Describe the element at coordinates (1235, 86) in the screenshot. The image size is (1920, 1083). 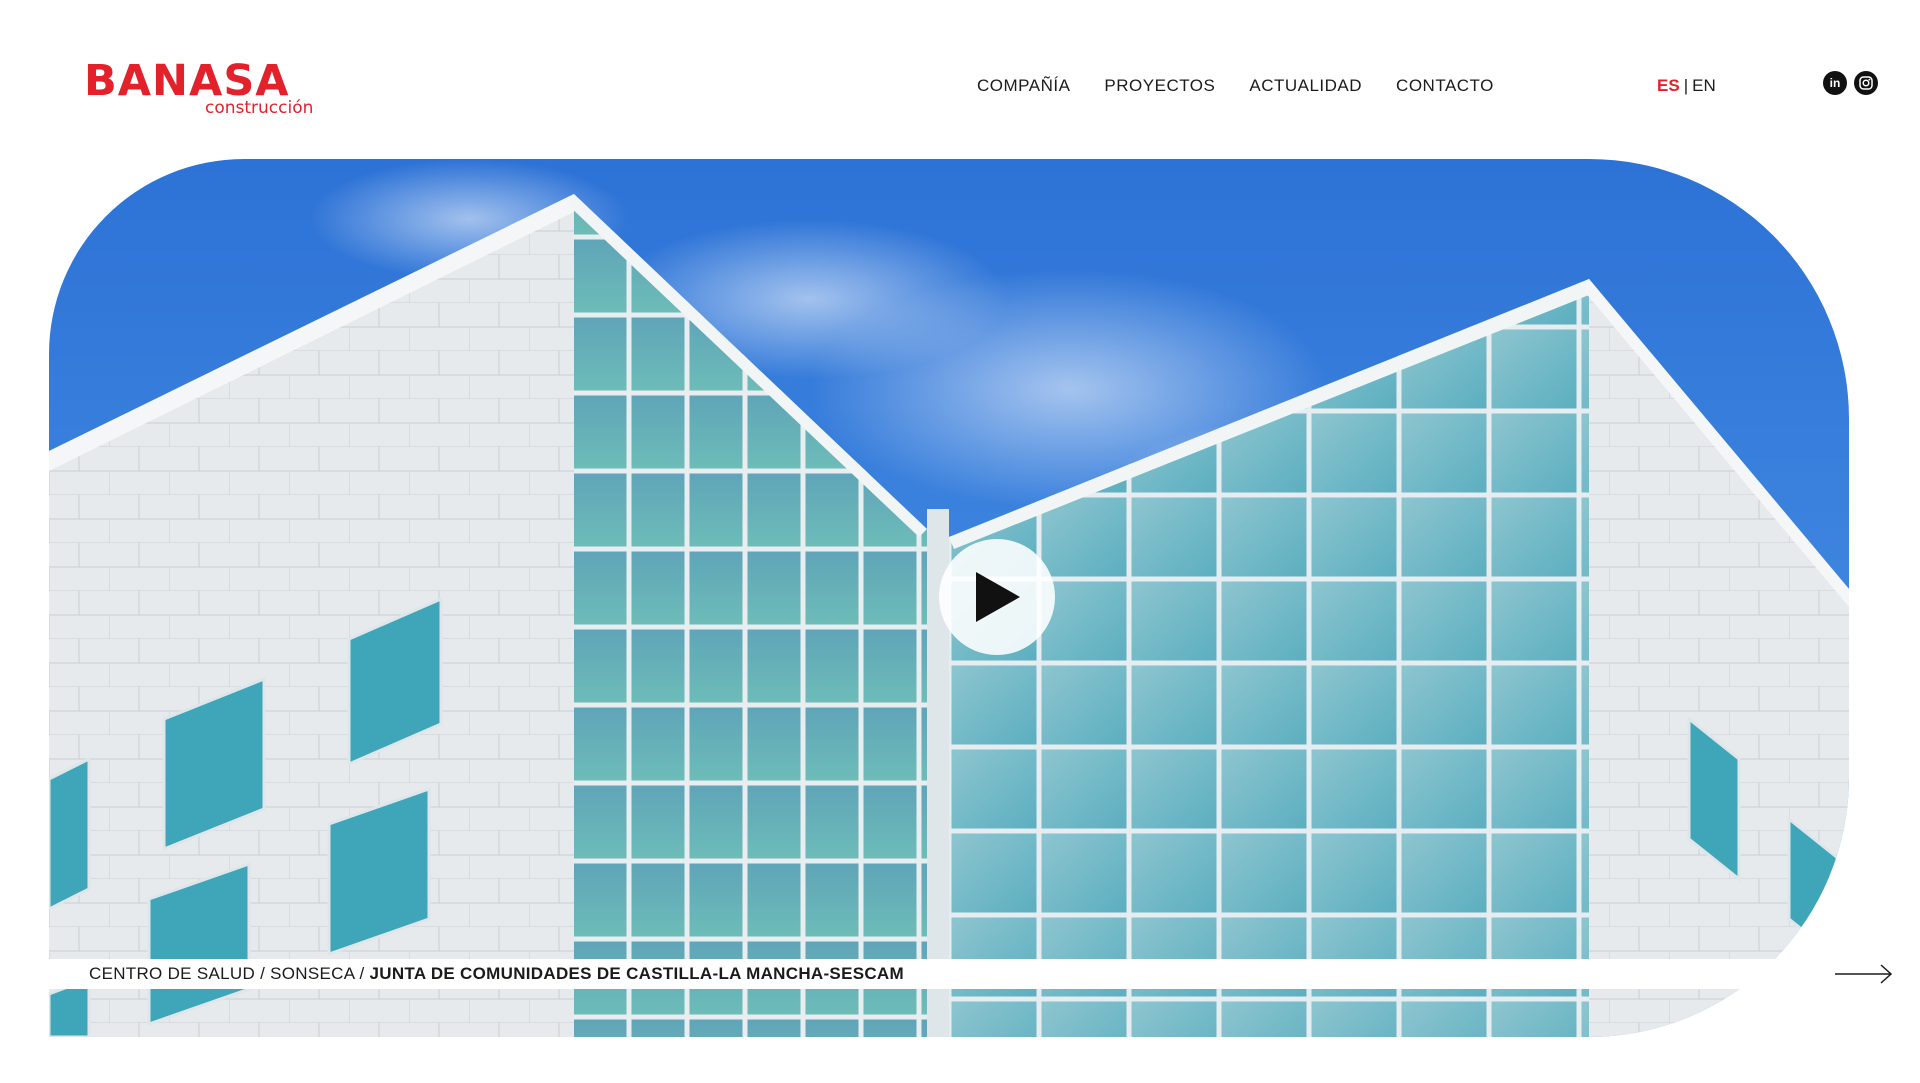
I see `main-nav: COMPAÑÍA PROYECTOS ACTUALIDAD CONTACTO` at that location.